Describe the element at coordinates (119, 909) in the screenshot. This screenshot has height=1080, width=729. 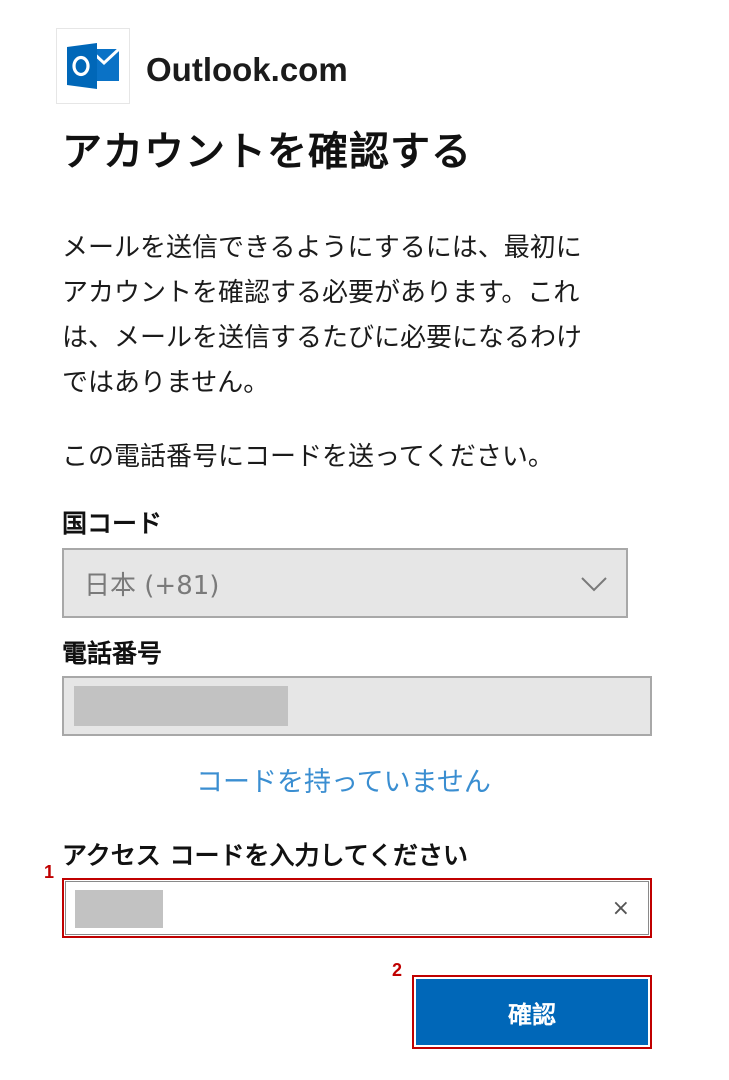
I see `redacted-access-code` at that location.